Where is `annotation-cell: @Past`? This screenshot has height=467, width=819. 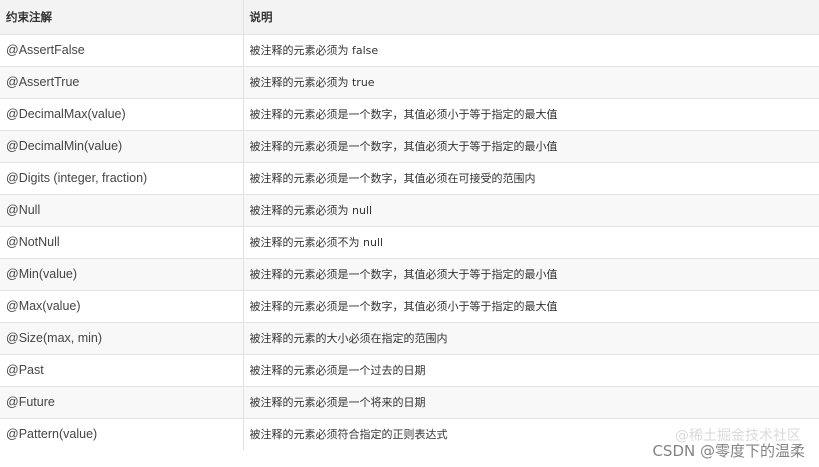
annotation-cell: @Past is located at coordinates (122, 369).